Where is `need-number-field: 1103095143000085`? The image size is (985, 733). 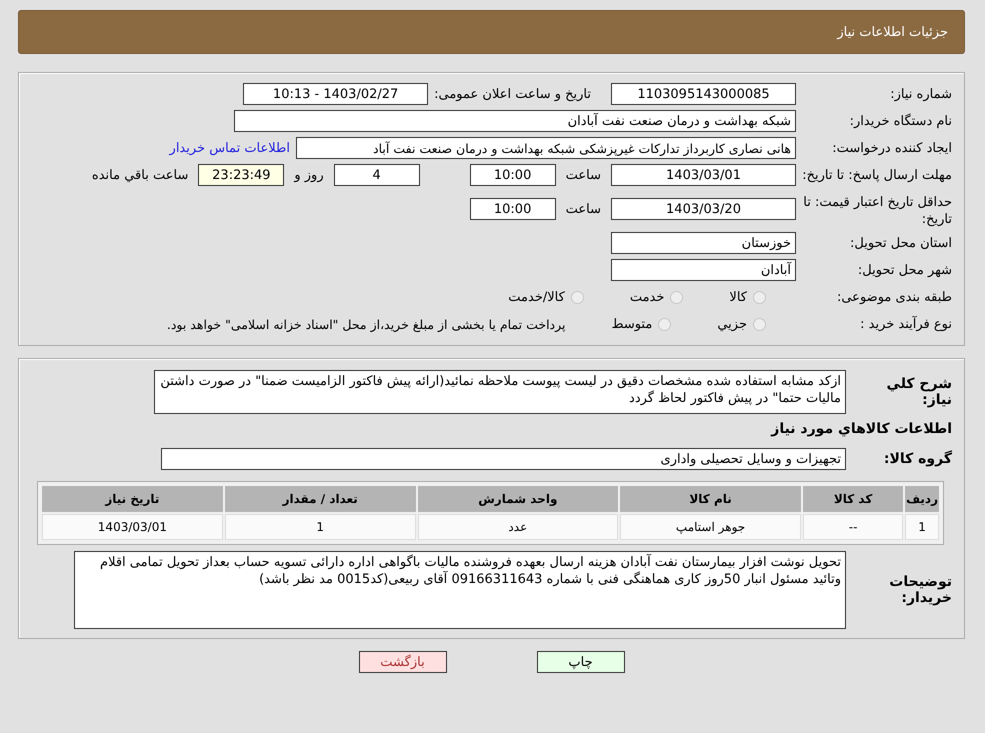
need-number-field: 1103095143000085 is located at coordinates (703, 94).